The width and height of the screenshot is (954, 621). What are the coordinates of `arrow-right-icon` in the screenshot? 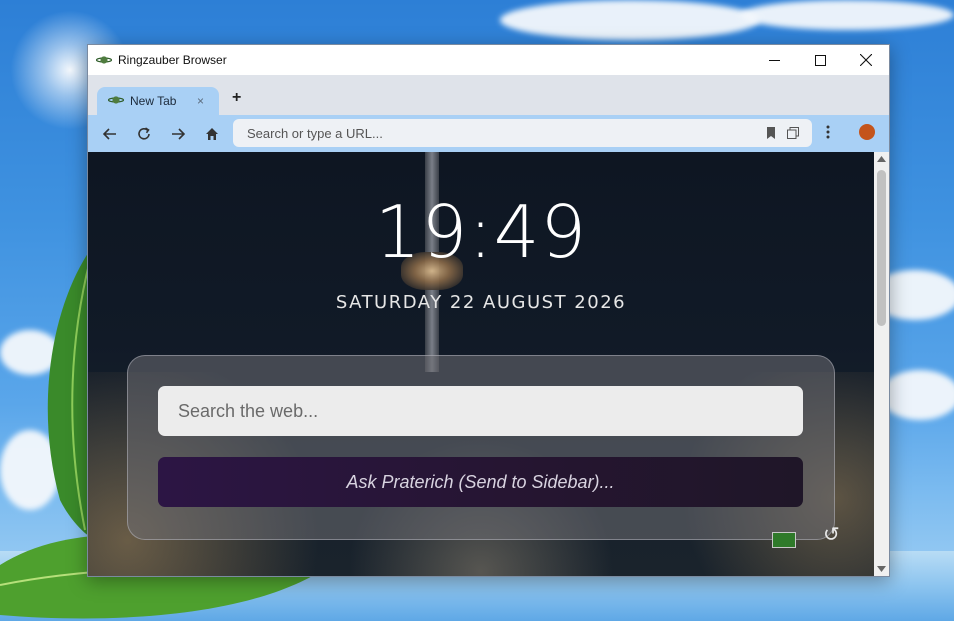 It's located at (178, 134).